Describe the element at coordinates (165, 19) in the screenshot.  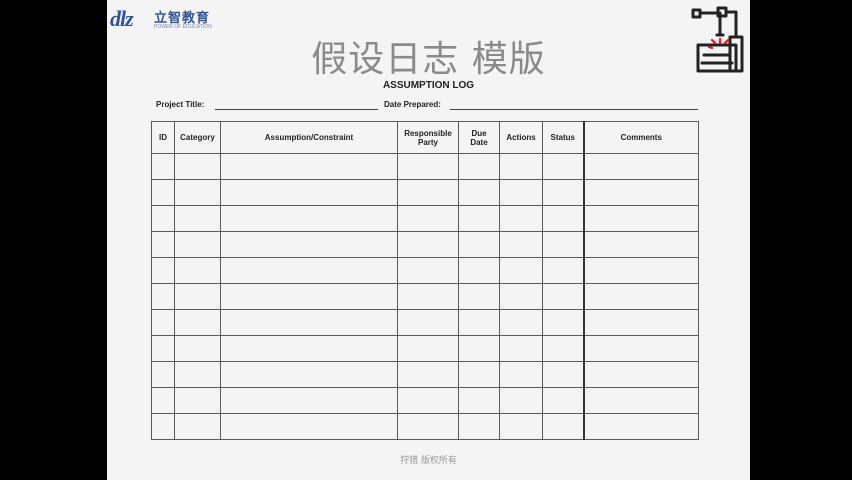
I see `brand-logo: dlz 立智教育 POWER OF EDUCATION` at that location.